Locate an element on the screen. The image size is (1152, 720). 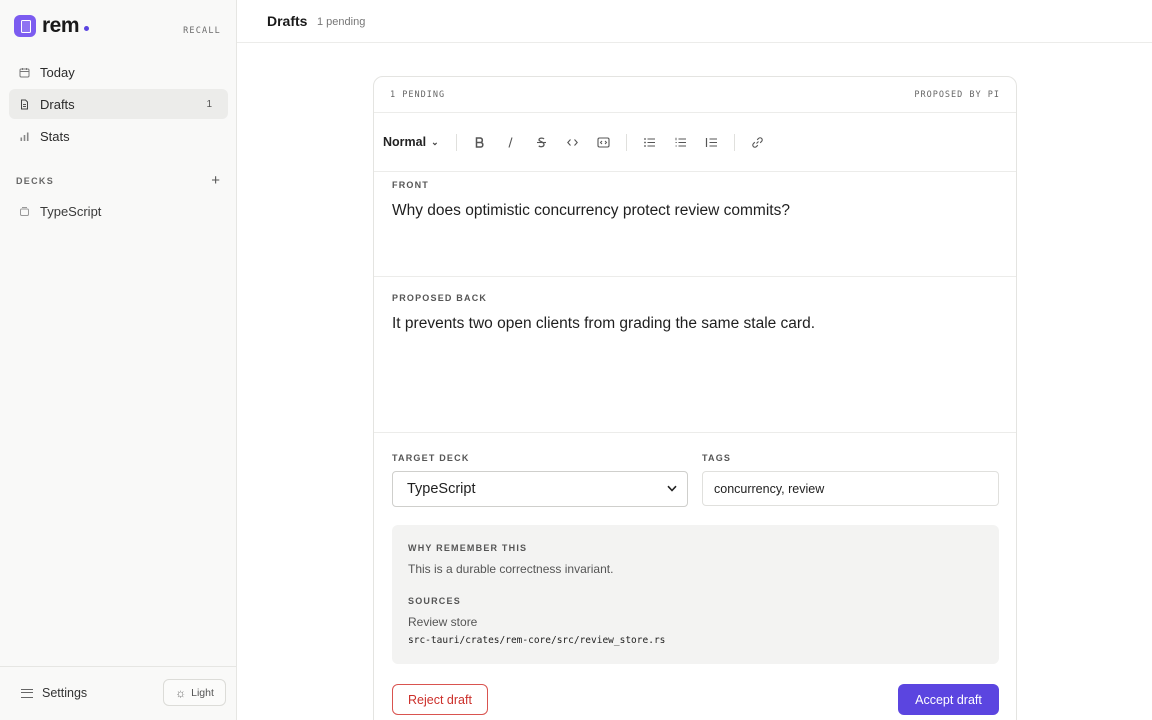
drafts-count-badge: 1 is located at coordinates (209, 104).